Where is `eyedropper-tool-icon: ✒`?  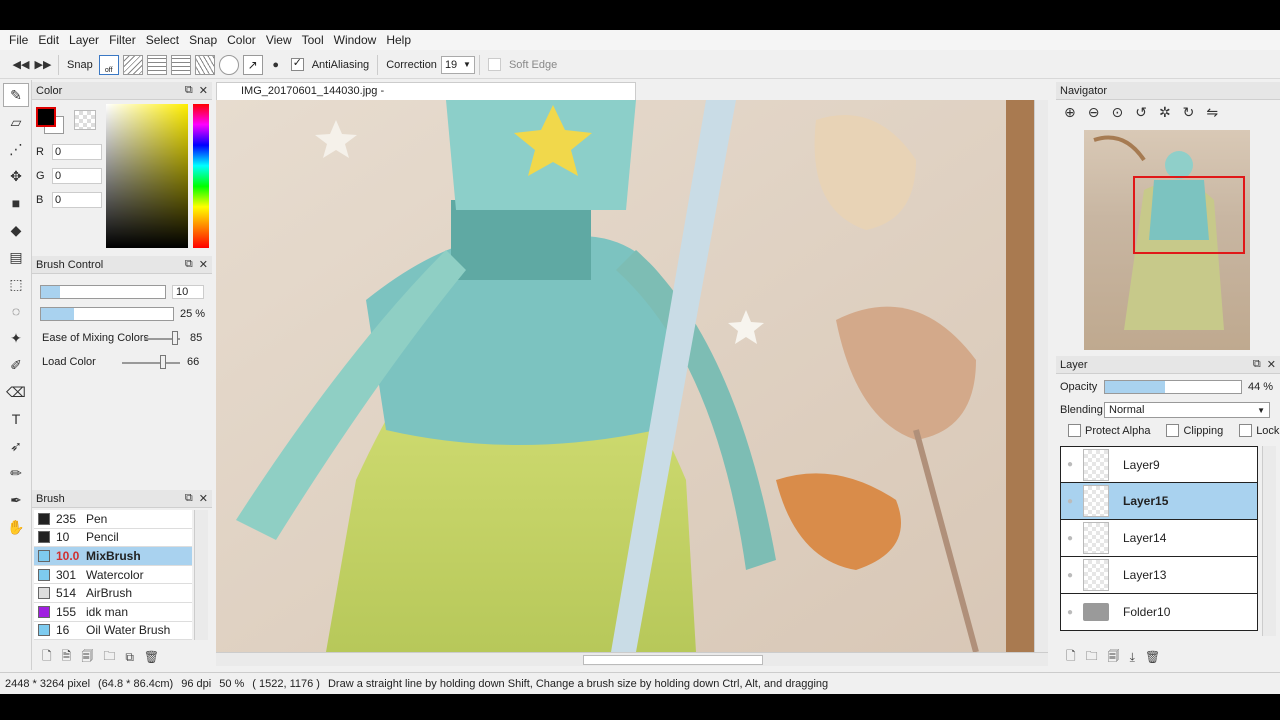
eyedropper-tool-icon: ✒ is located at coordinates (16, 500).